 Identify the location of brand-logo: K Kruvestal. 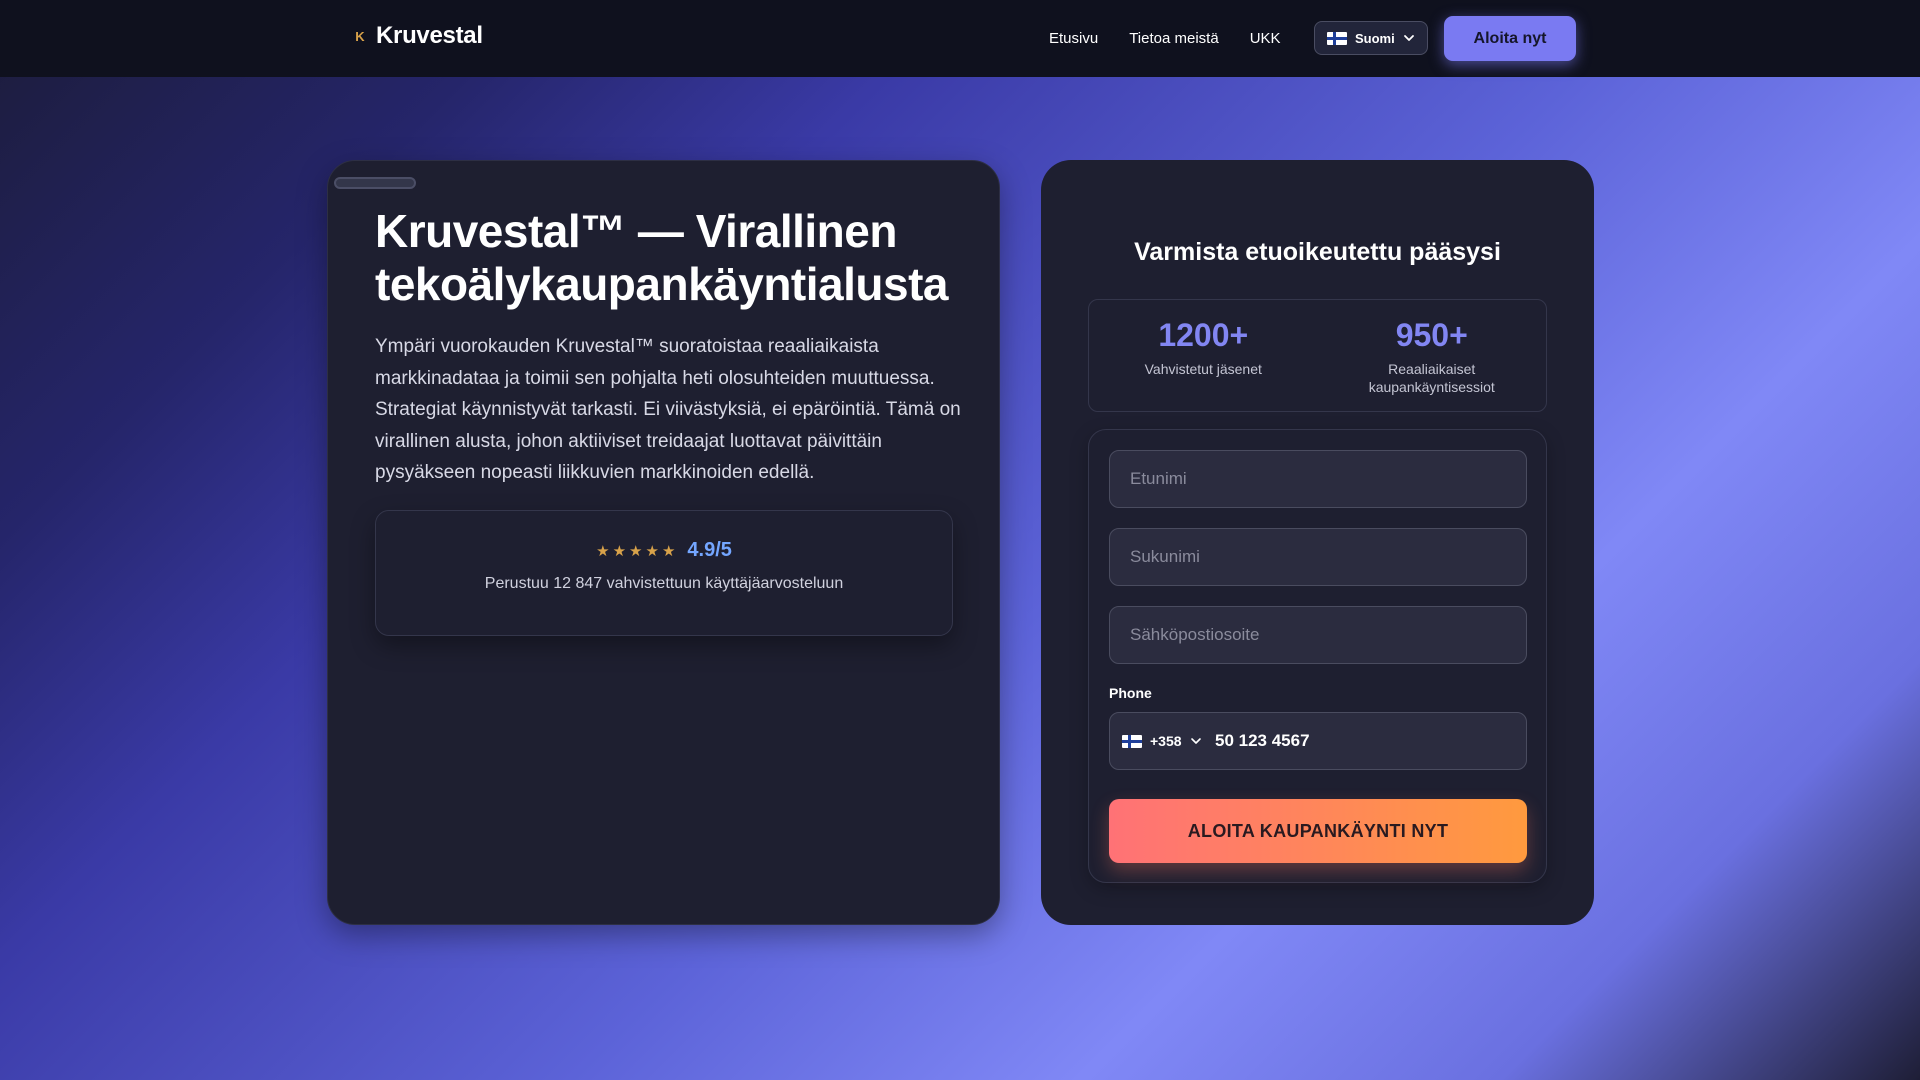
(417, 36).